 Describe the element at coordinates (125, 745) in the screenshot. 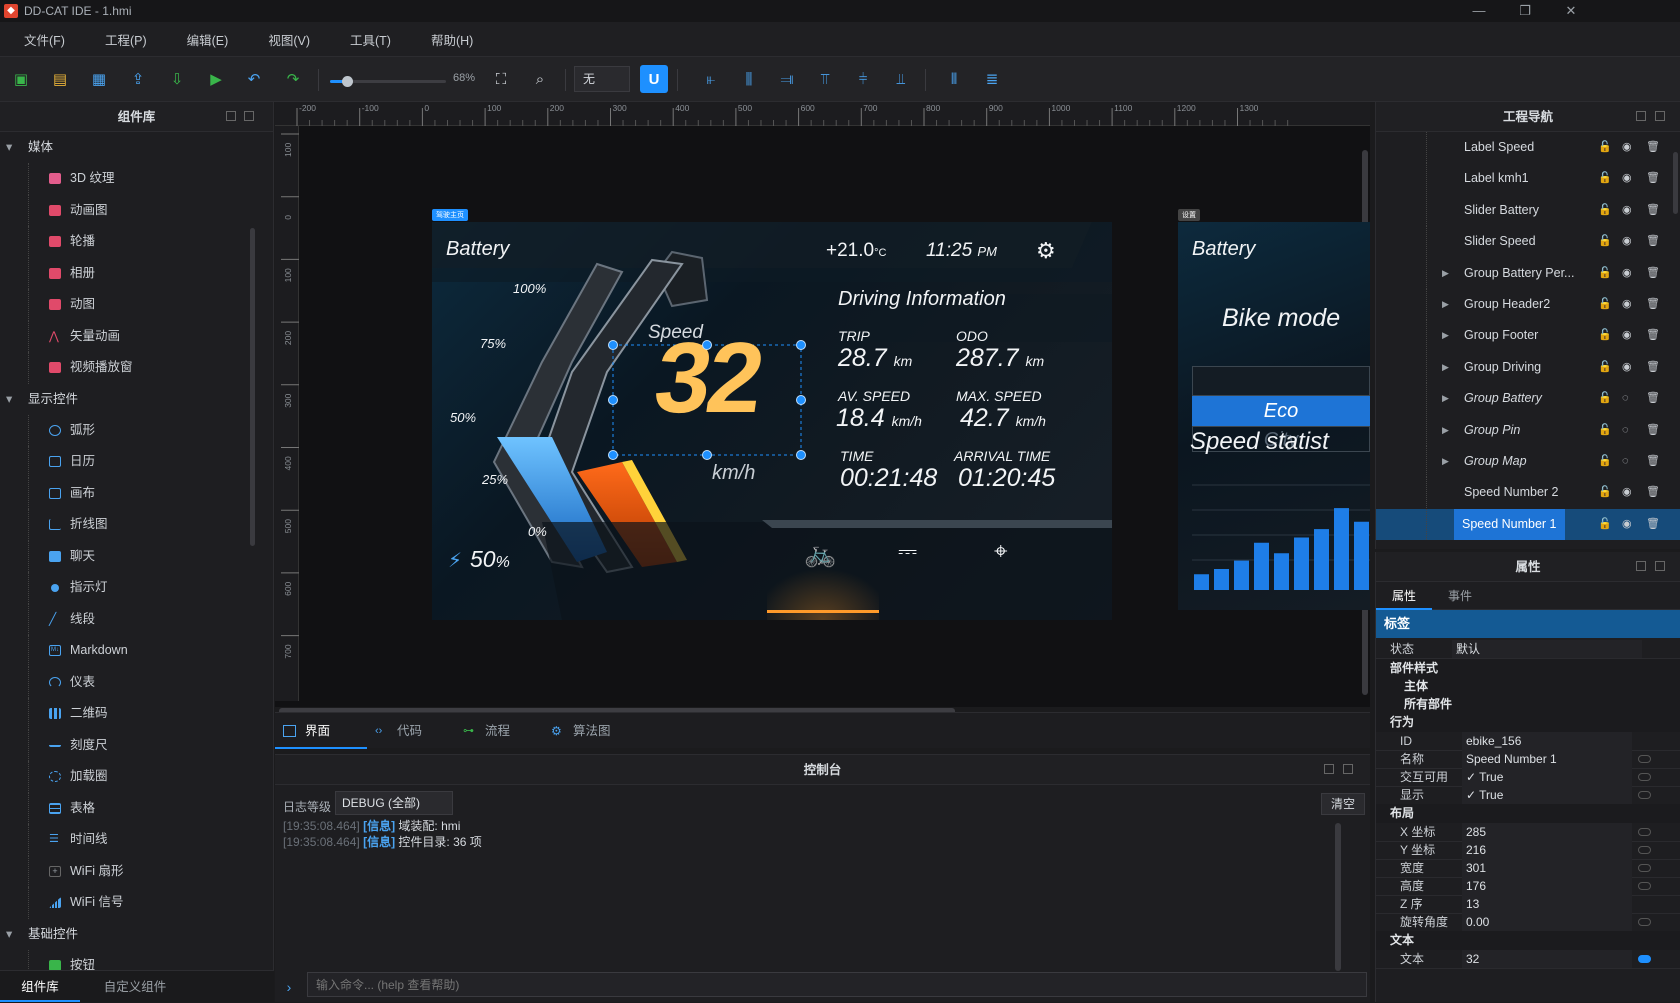

I see `component-scale: 刻度尺` at that location.